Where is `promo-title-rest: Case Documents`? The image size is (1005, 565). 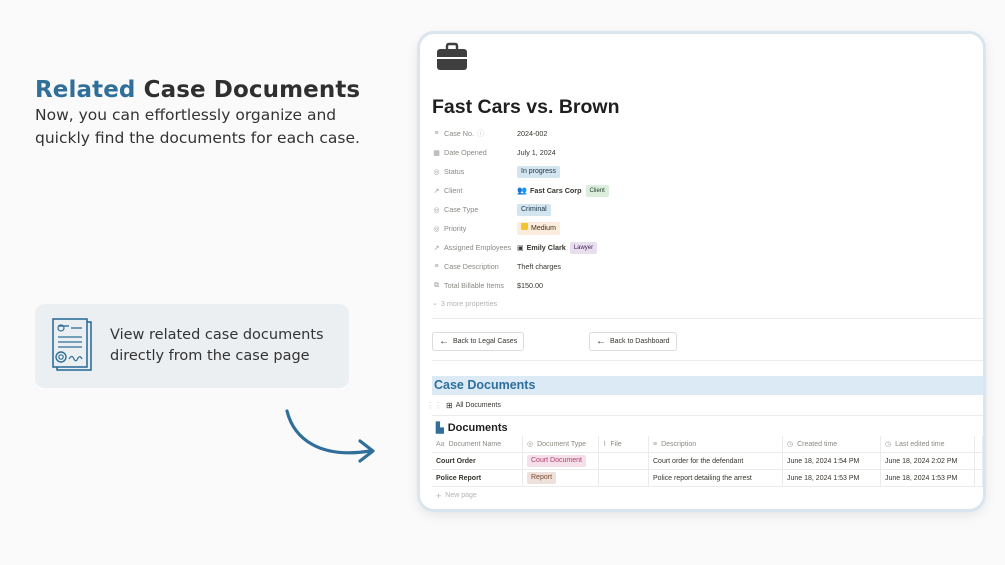
promo-title-rest: Case Documents is located at coordinates (252, 90).